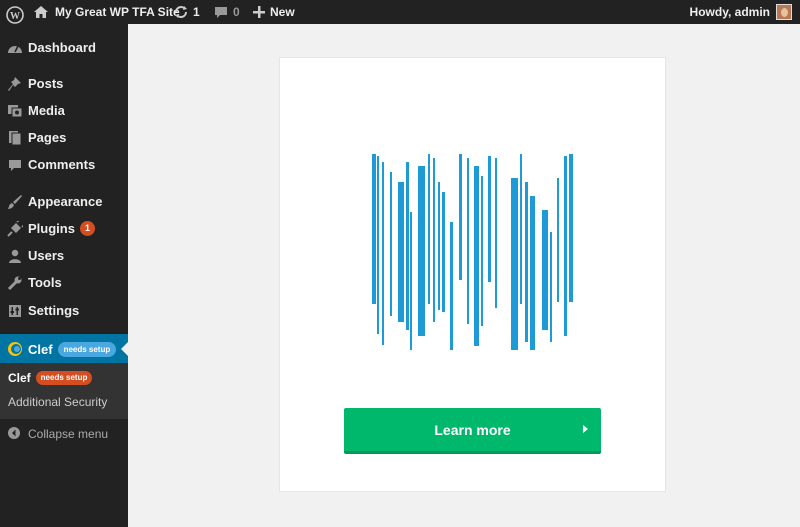 This screenshot has width=800, height=527. Describe the element at coordinates (64, 282) in the screenshot. I see `sidebar-item-tools: Tools` at that location.